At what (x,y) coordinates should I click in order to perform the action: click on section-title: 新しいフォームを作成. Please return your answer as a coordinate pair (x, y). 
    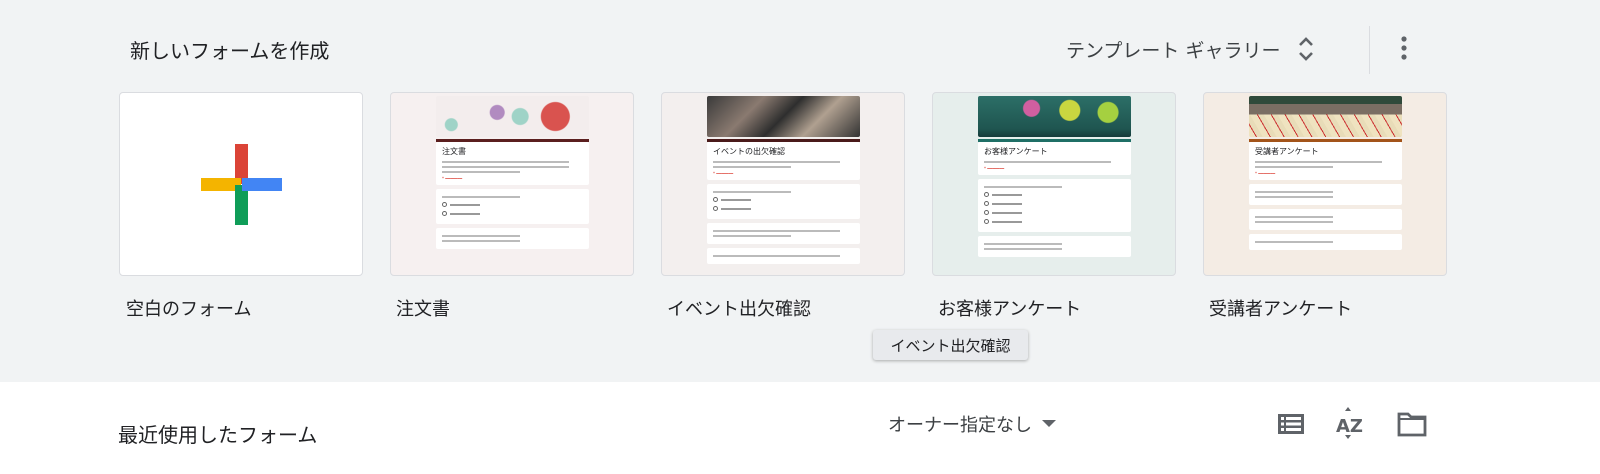
    Looking at the image, I should click on (230, 51).